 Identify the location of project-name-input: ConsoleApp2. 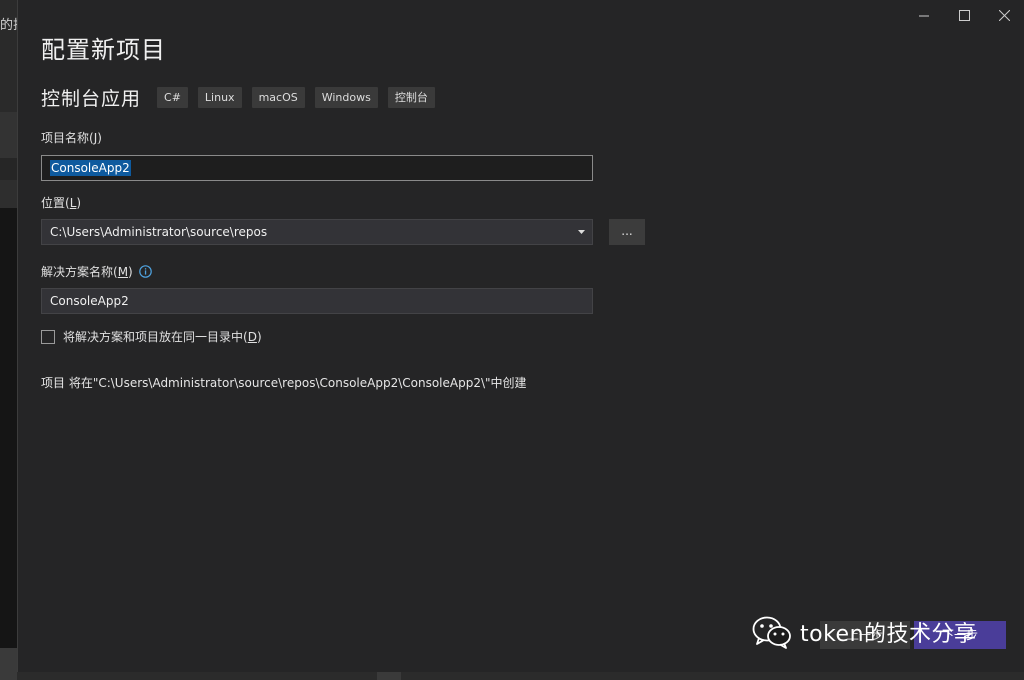
(317, 168).